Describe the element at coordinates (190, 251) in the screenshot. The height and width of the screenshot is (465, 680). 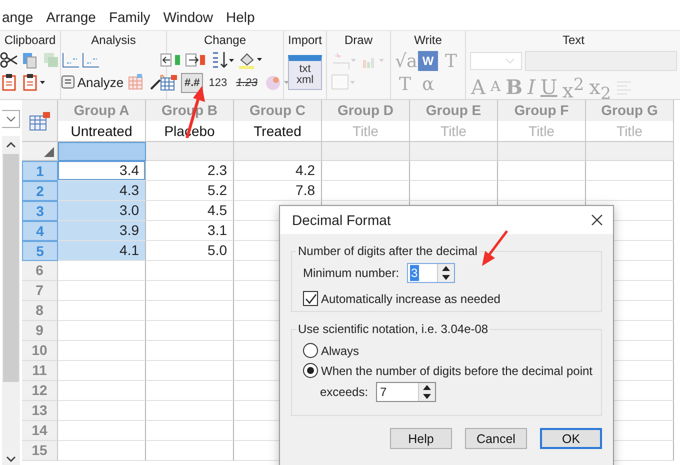
I see `table-cell: 5.0` at that location.